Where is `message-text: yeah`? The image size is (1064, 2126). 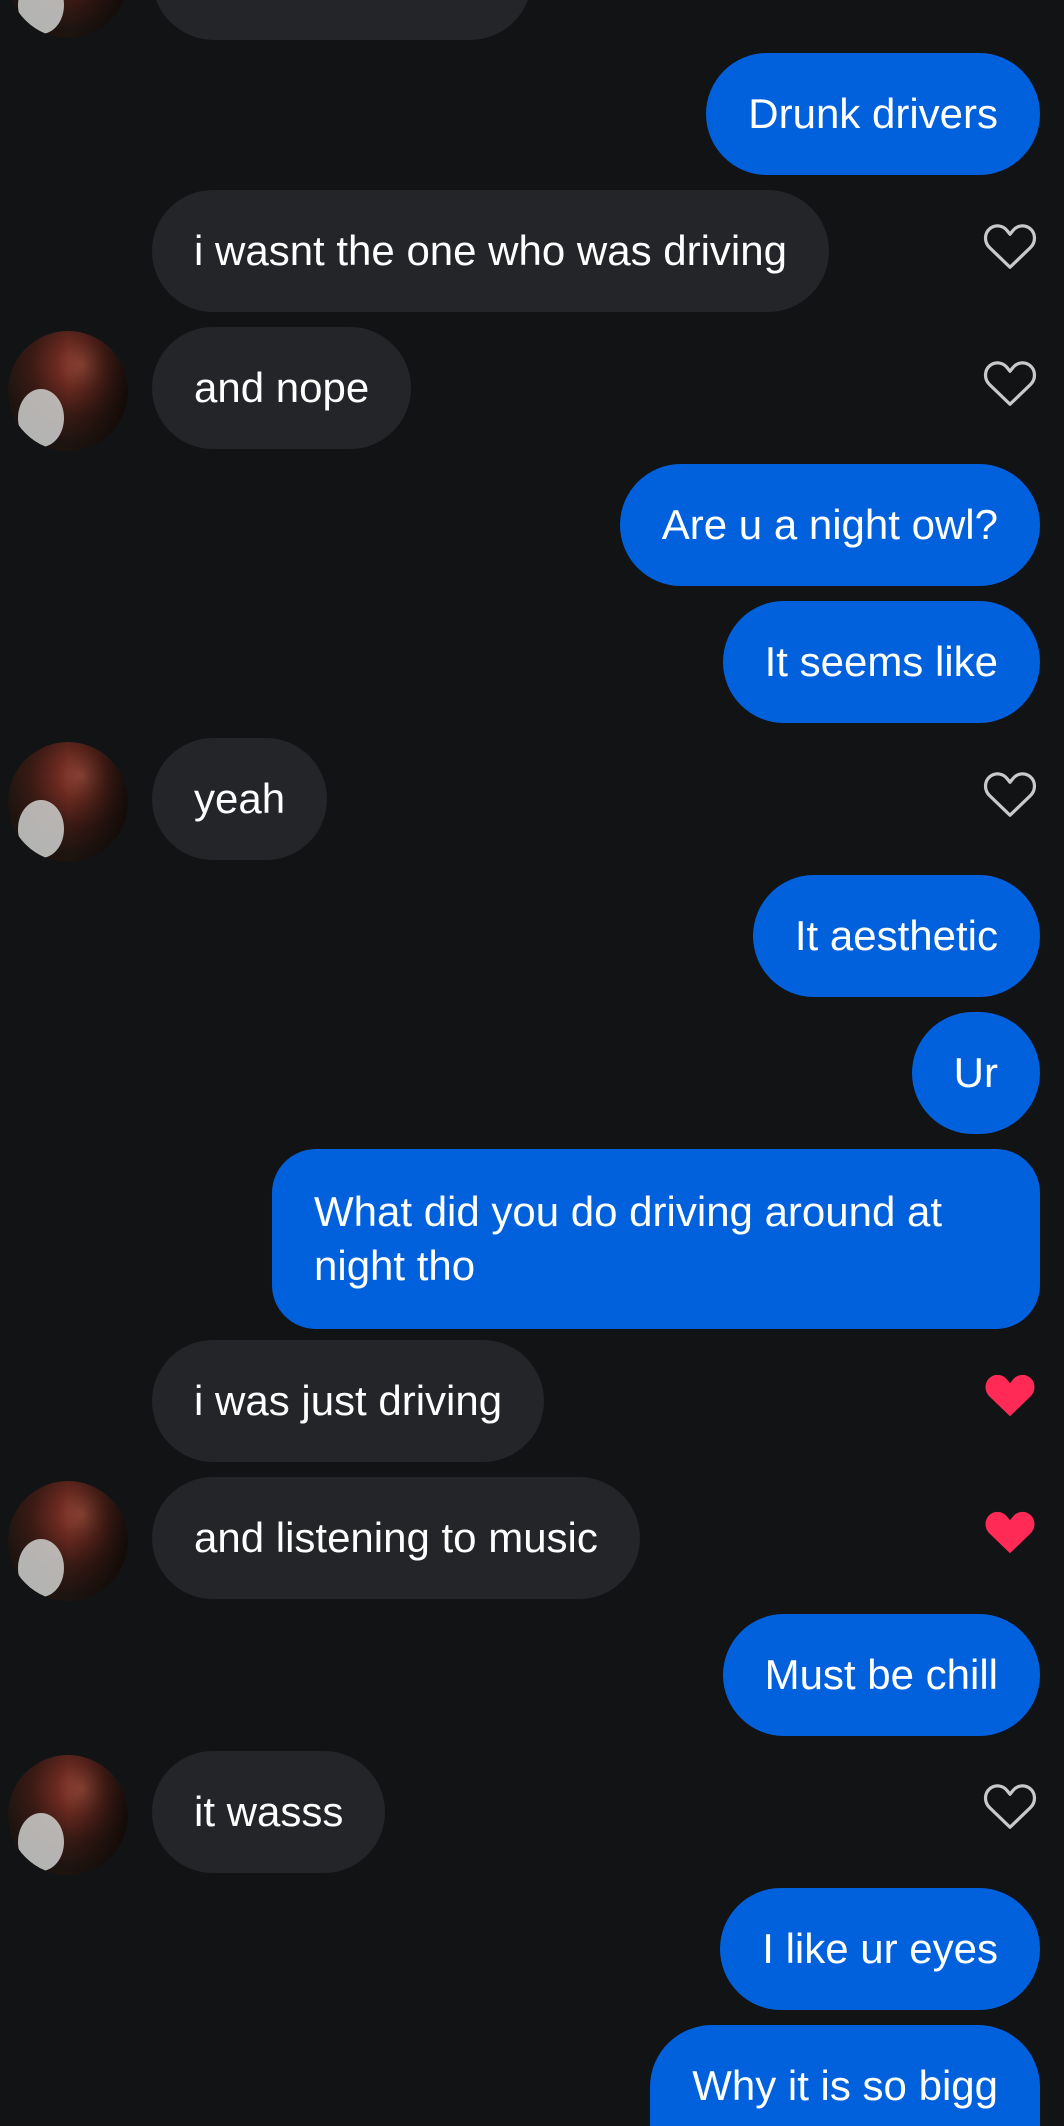
message-text: yeah is located at coordinates (240, 798).